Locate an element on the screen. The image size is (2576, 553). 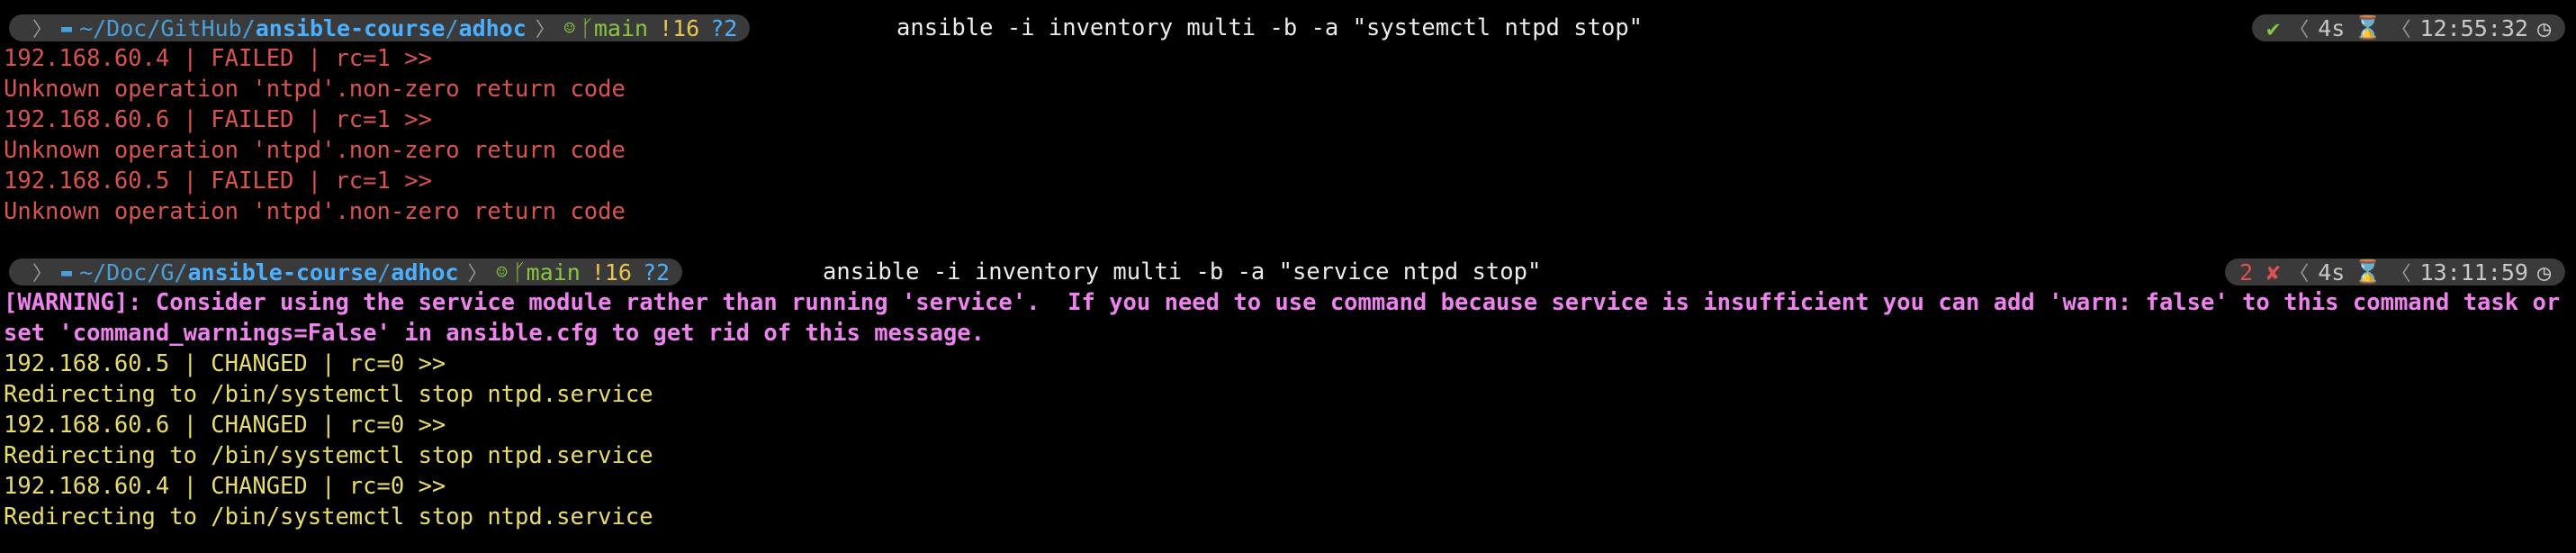
exit-status-error: 2 ✘ is located at coordinates (2260, 272).